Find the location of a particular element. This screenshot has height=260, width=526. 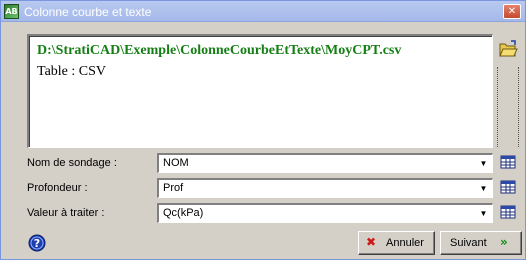

close-button: ✕ is located at coordinates (512, 11).